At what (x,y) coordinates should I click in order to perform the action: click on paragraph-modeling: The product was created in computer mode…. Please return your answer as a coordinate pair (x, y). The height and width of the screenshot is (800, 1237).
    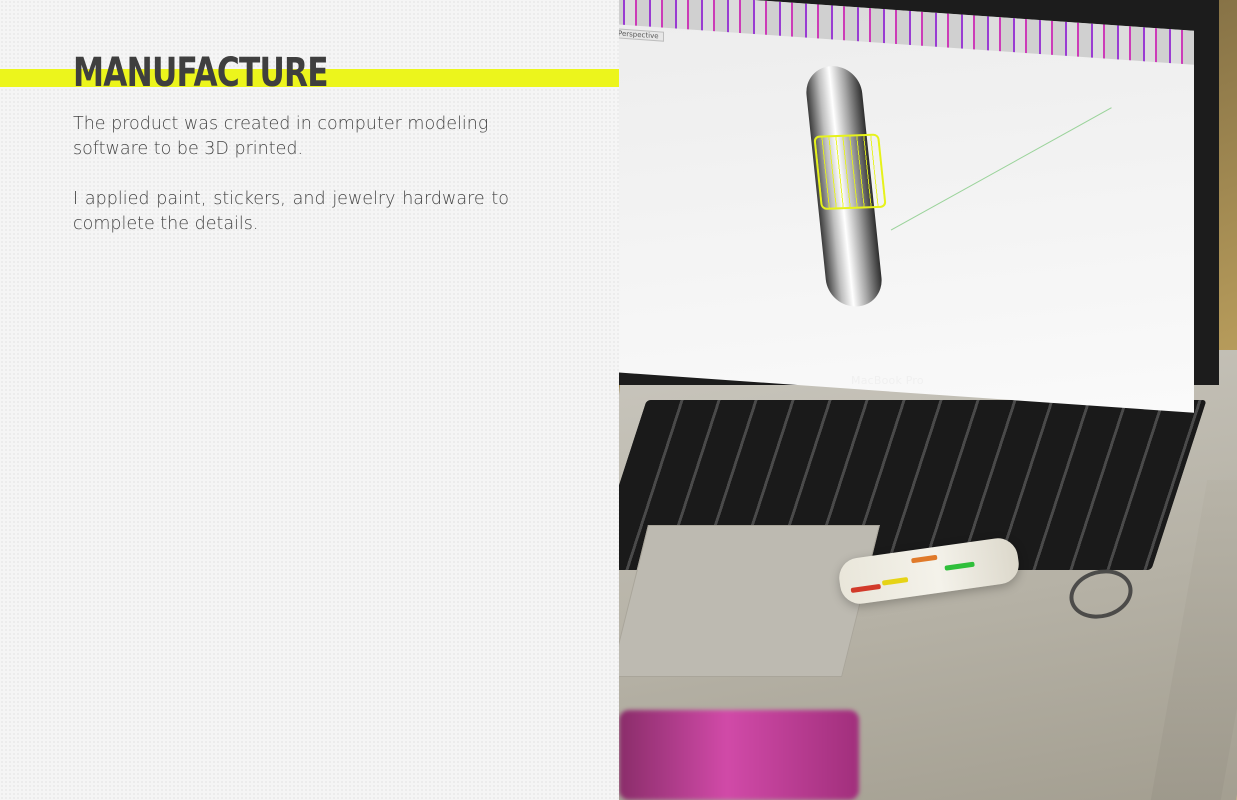
    Looking at the image, I should click on (281, 136).